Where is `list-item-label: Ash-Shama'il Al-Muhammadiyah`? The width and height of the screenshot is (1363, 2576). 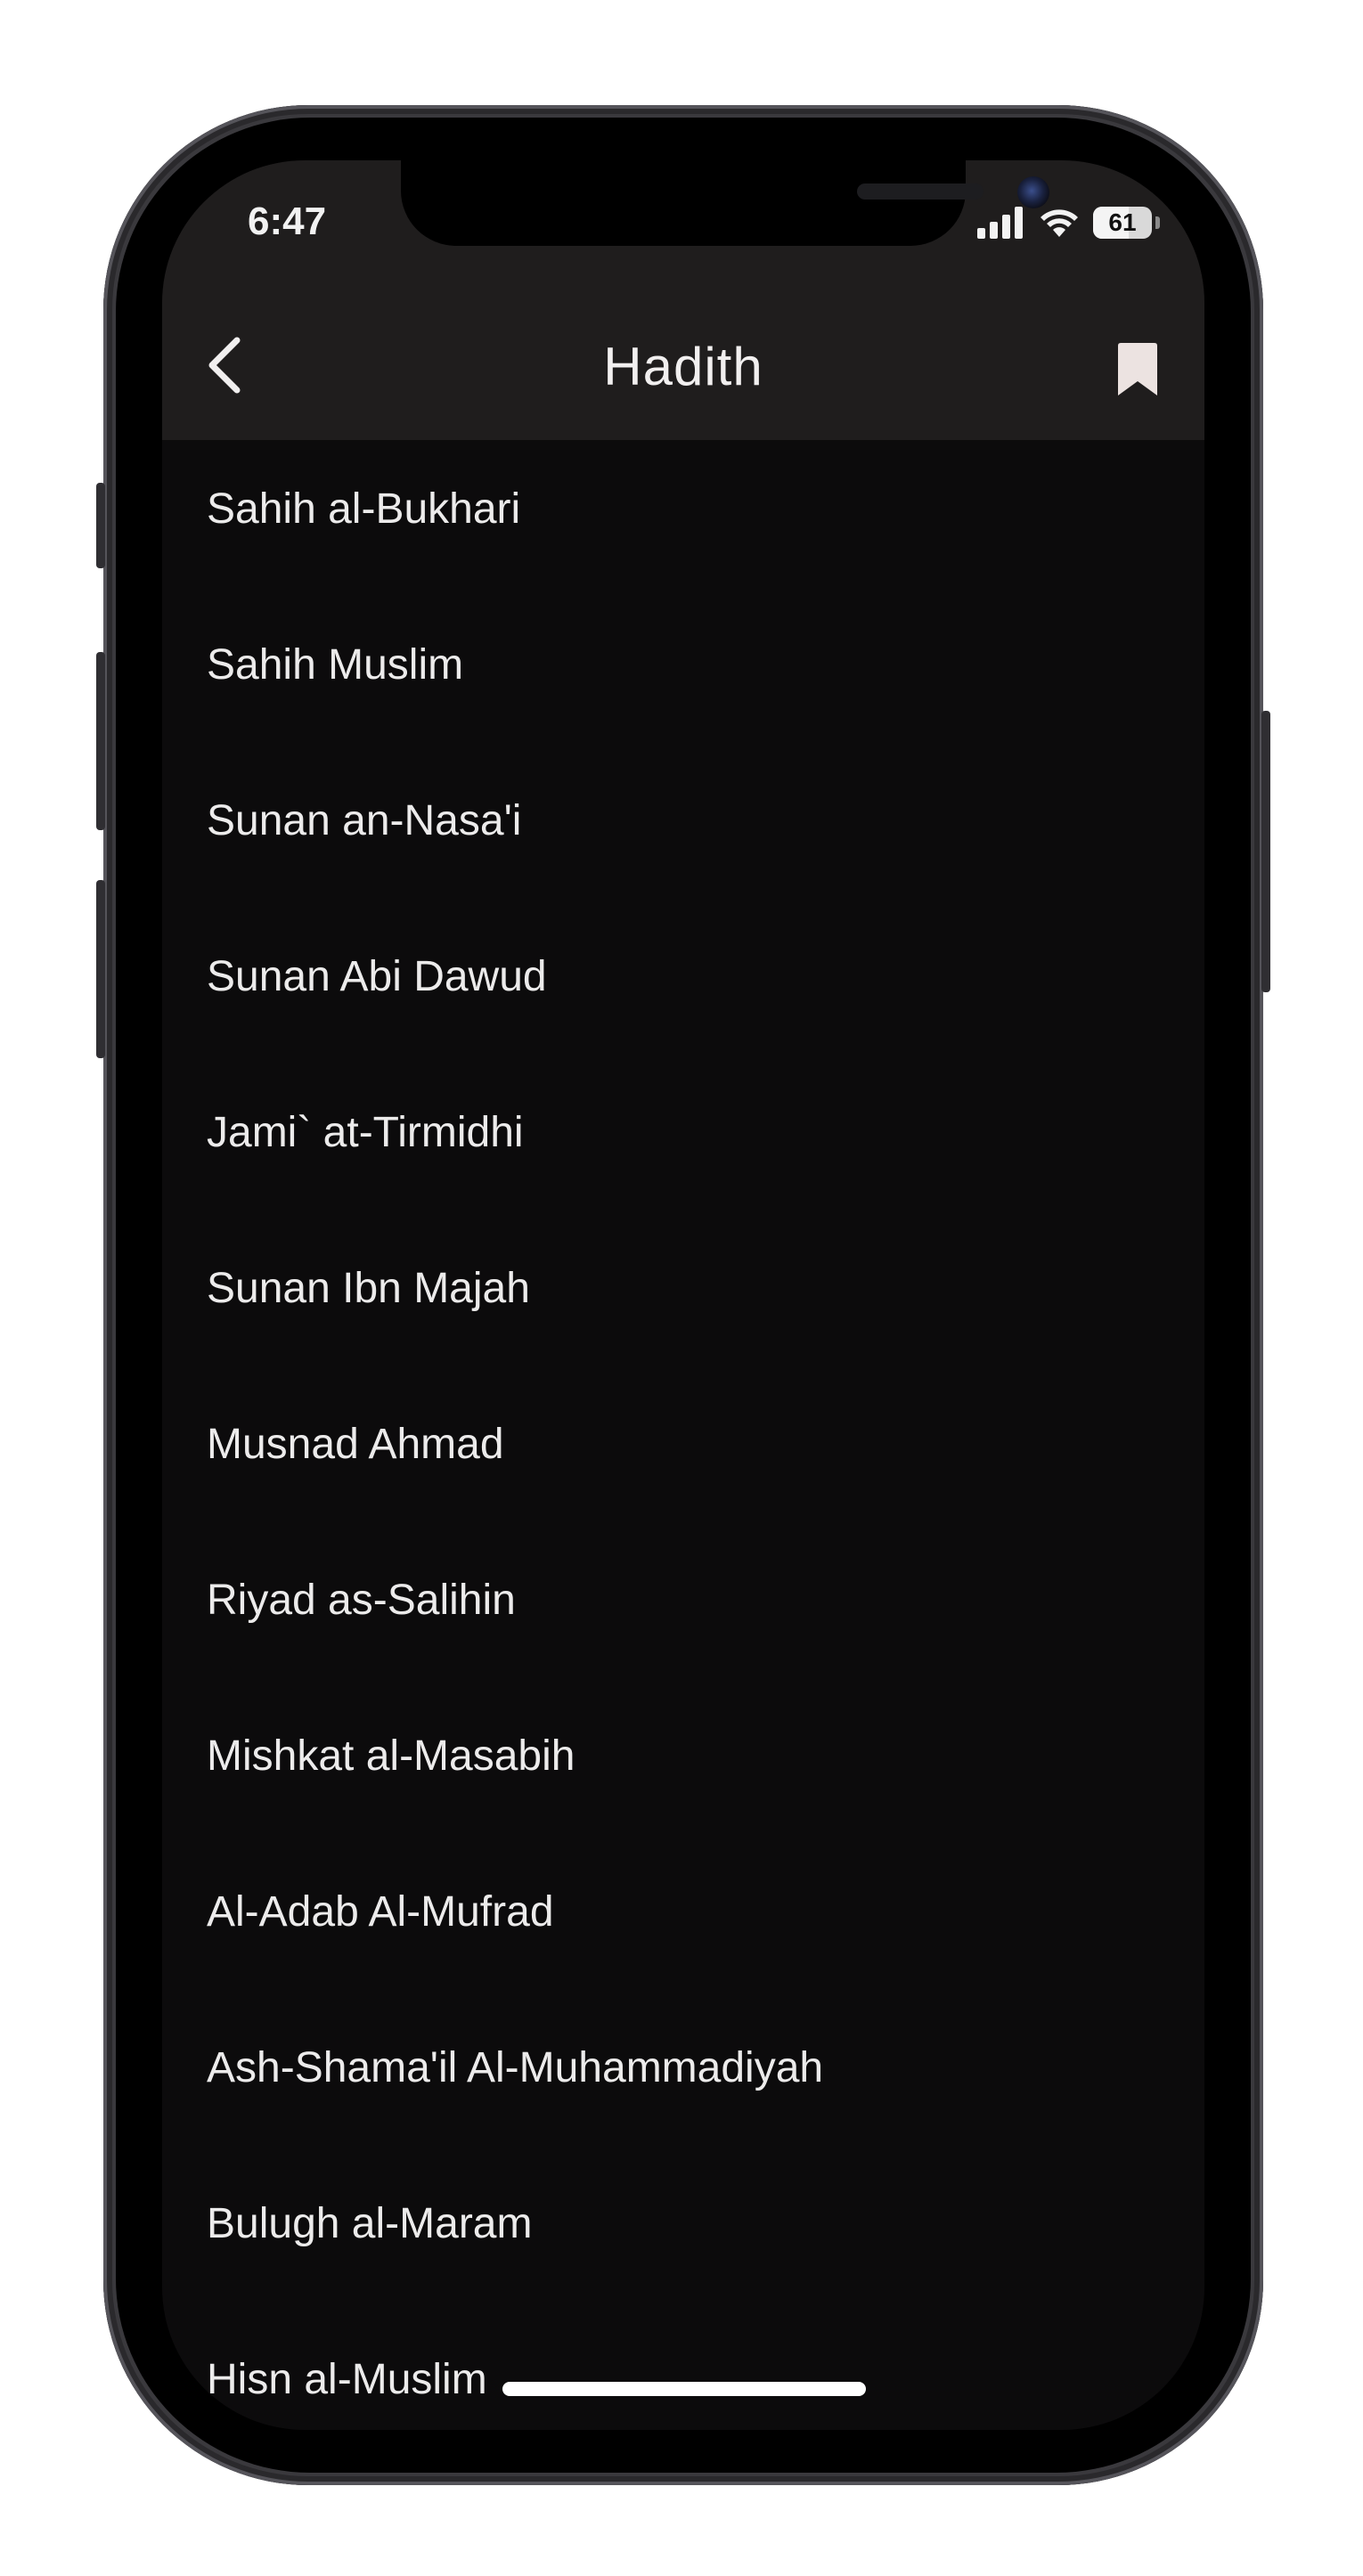
list-item-label: Ash-Shama'il Al-Muhammadiyah is located at coordinates (516, 2067).